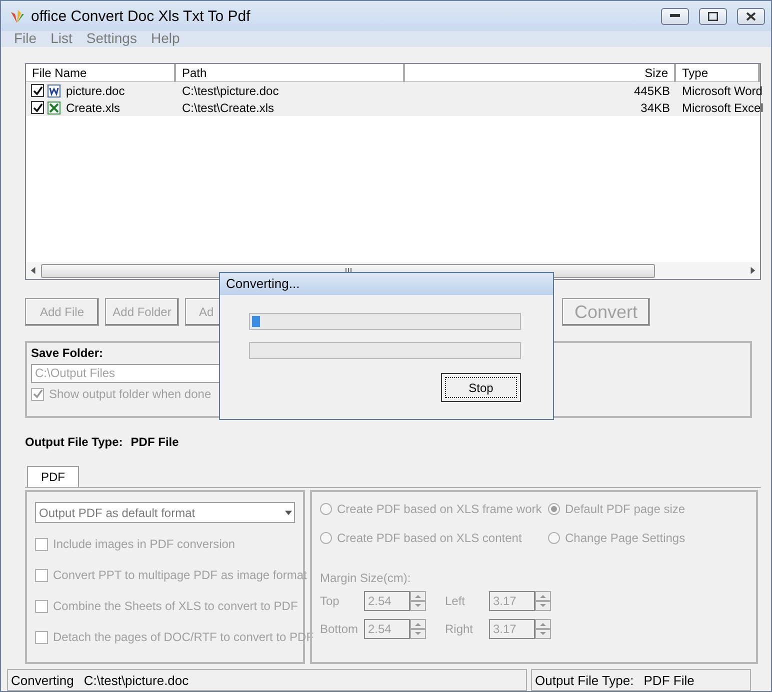 This screenshot has width=772, height=692. I want to click on document-icon, so click(54, 91).